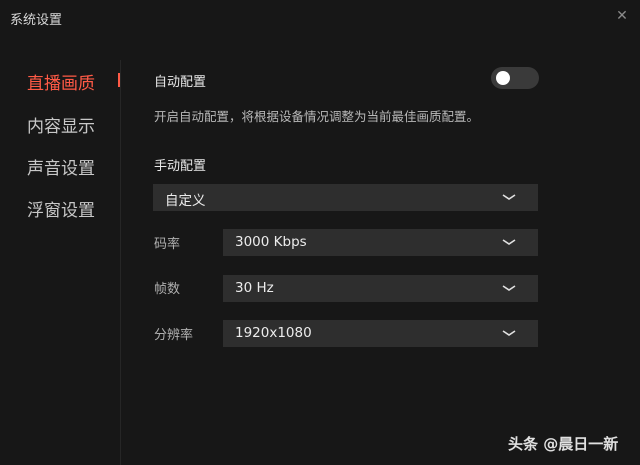 The image size is (640, 465). What do you see at coordinates (273, 333) in the screenshot?
I see `resolution-value: 1920x1080` at bounding box center [273, 333].